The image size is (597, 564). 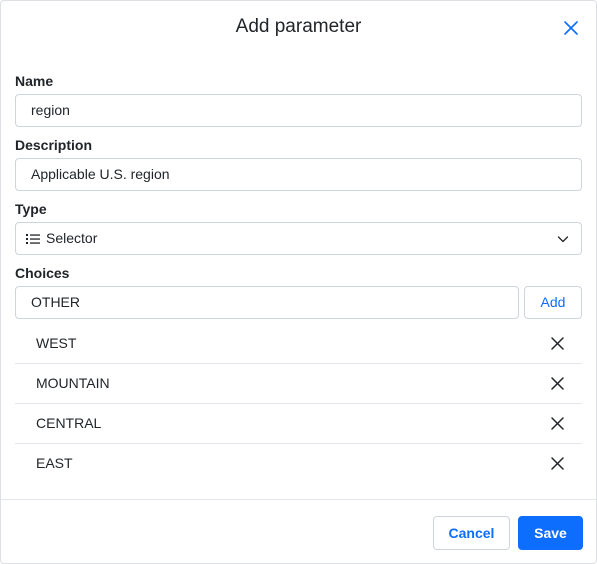 I want to click on close-icon, so click(x=571, y=28).